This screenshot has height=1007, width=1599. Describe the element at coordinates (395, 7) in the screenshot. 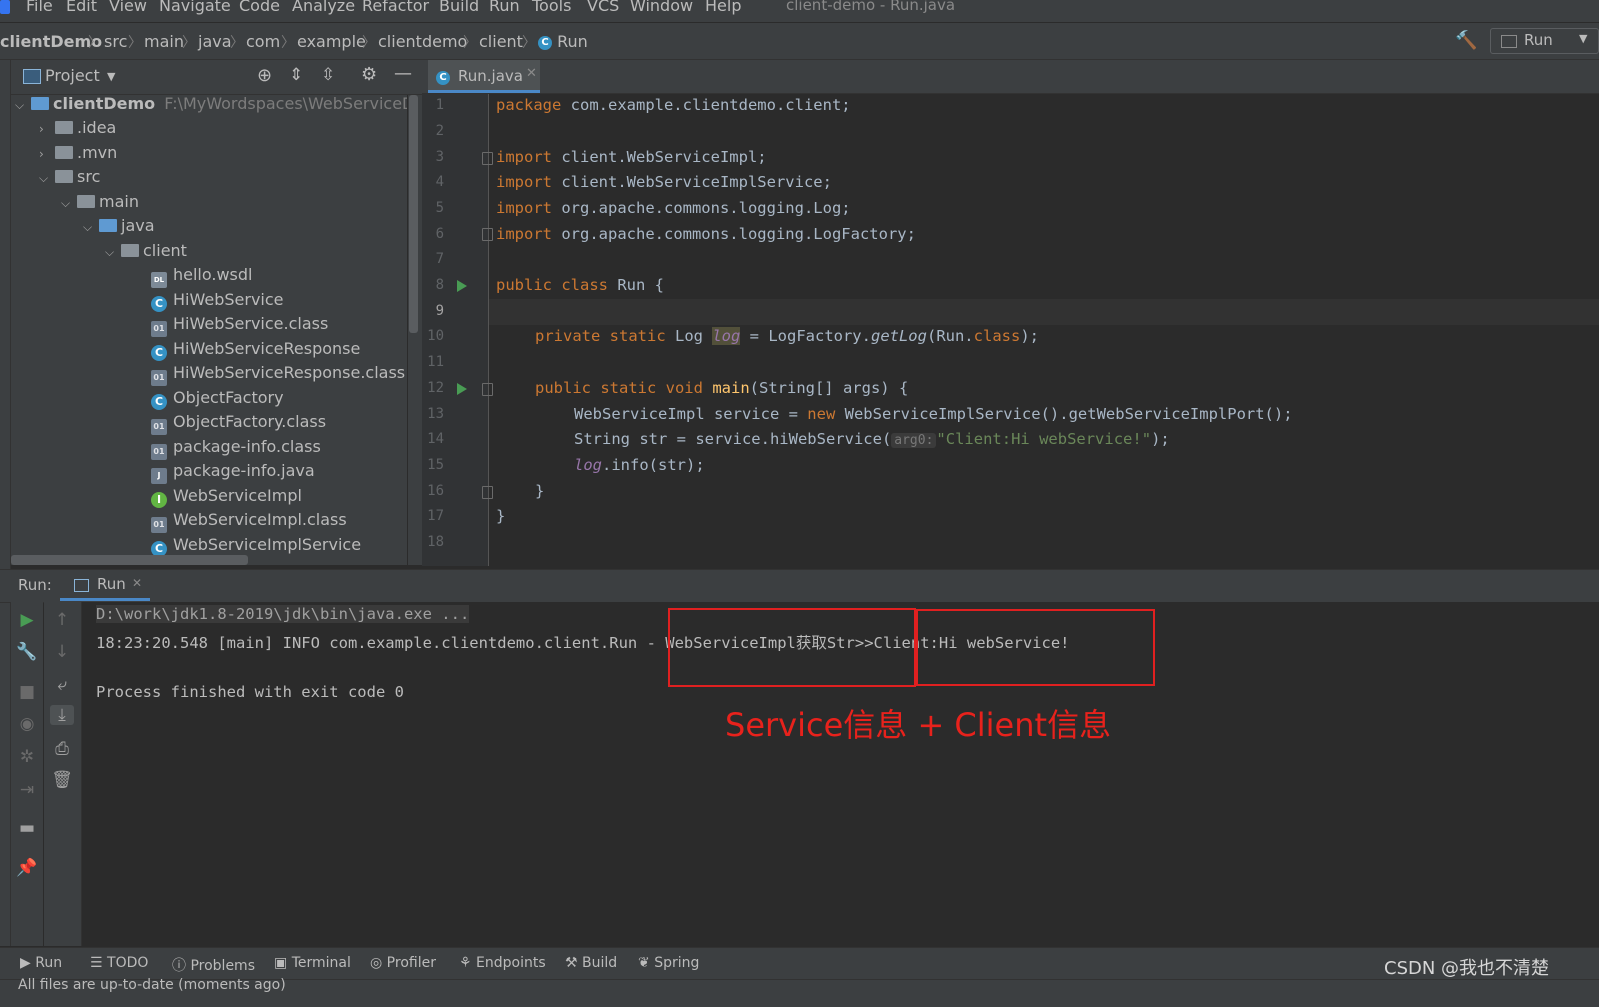

I see `menu-refactor: Refactor` at that location.